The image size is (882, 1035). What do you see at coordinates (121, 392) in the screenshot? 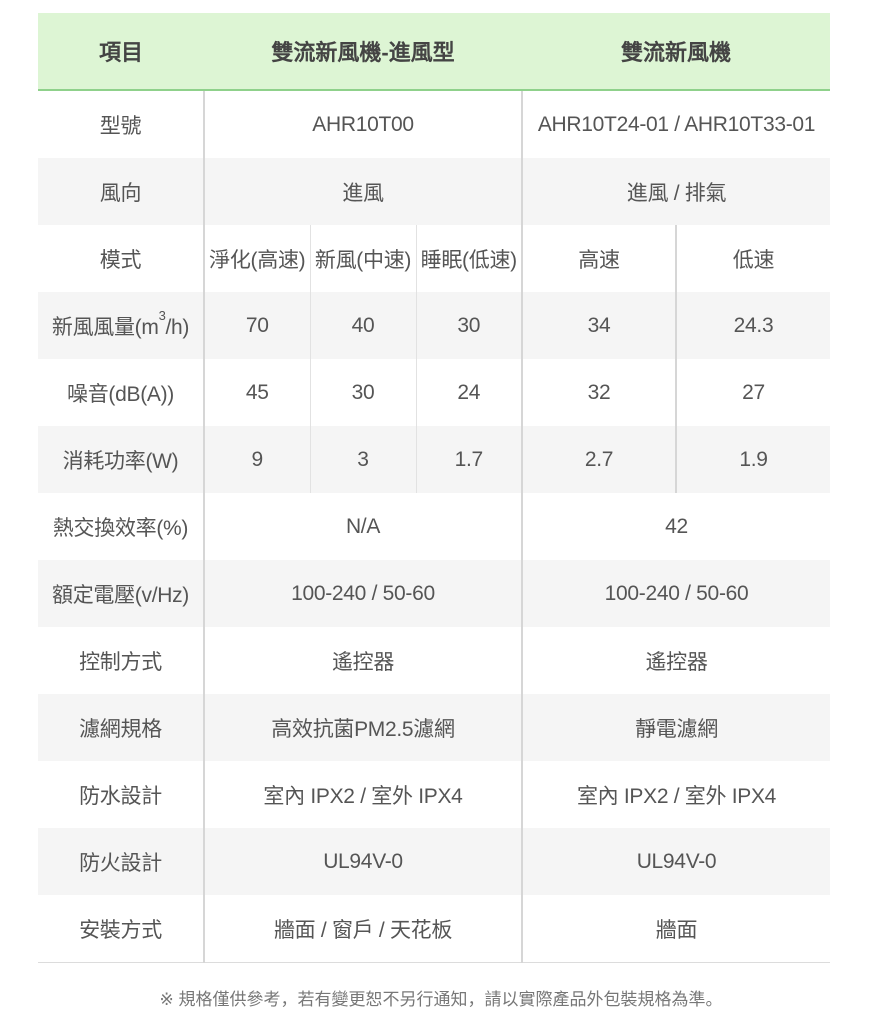
I see `row-label: 噪音(dB(A))` at bounding box center [121, 392].